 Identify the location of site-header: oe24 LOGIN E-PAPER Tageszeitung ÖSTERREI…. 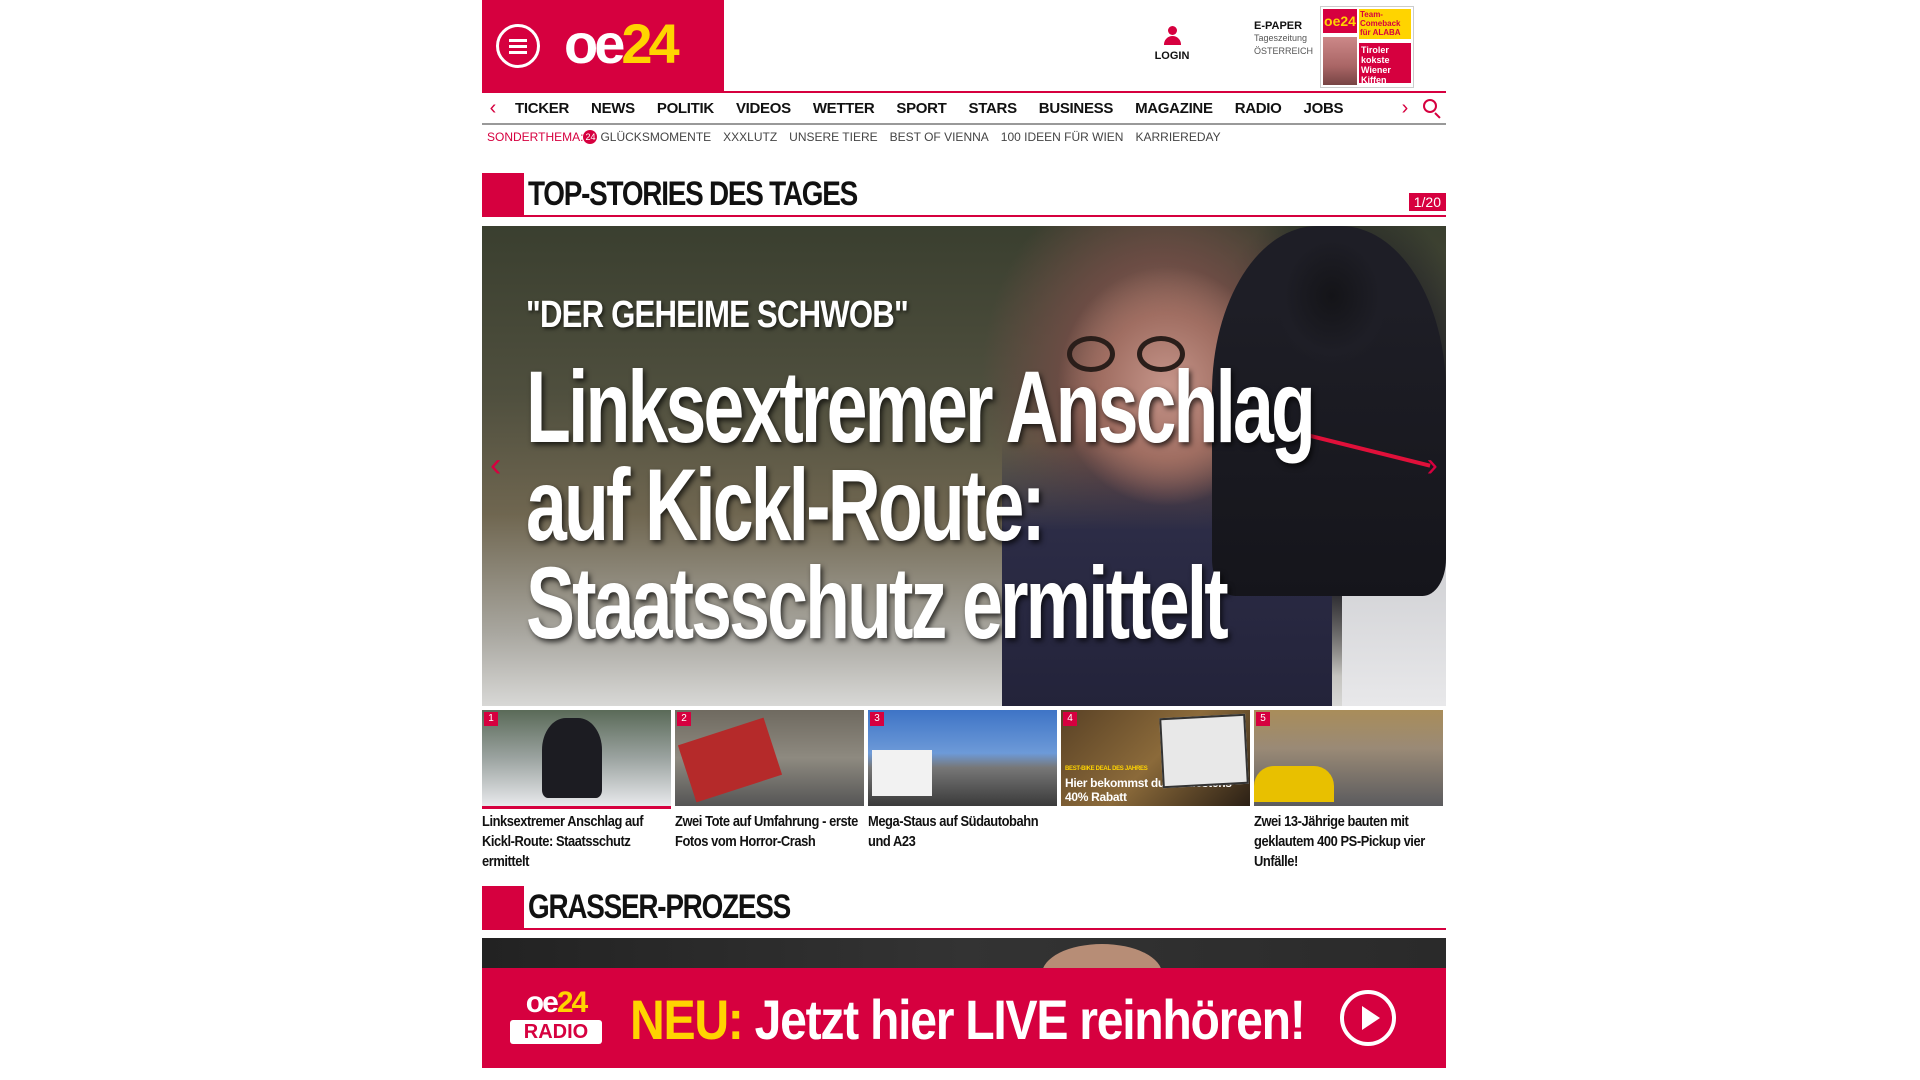
(964, 45).